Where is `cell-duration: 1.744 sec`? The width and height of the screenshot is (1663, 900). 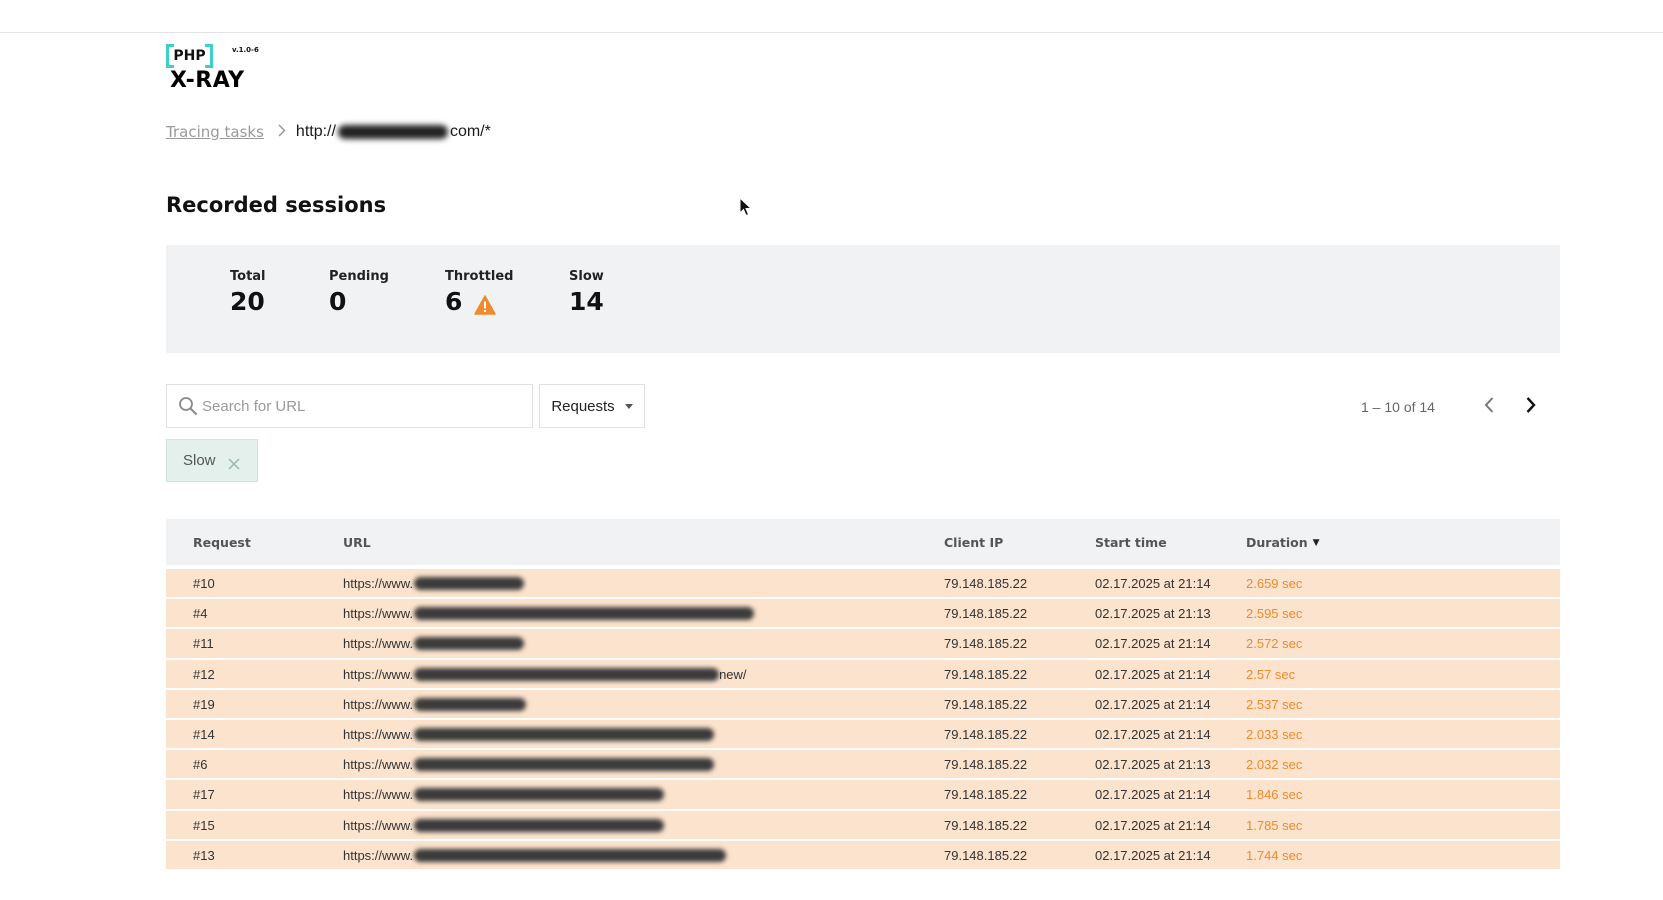
cell-duration: 1.744 sec is located at coordinates (1274, 855).